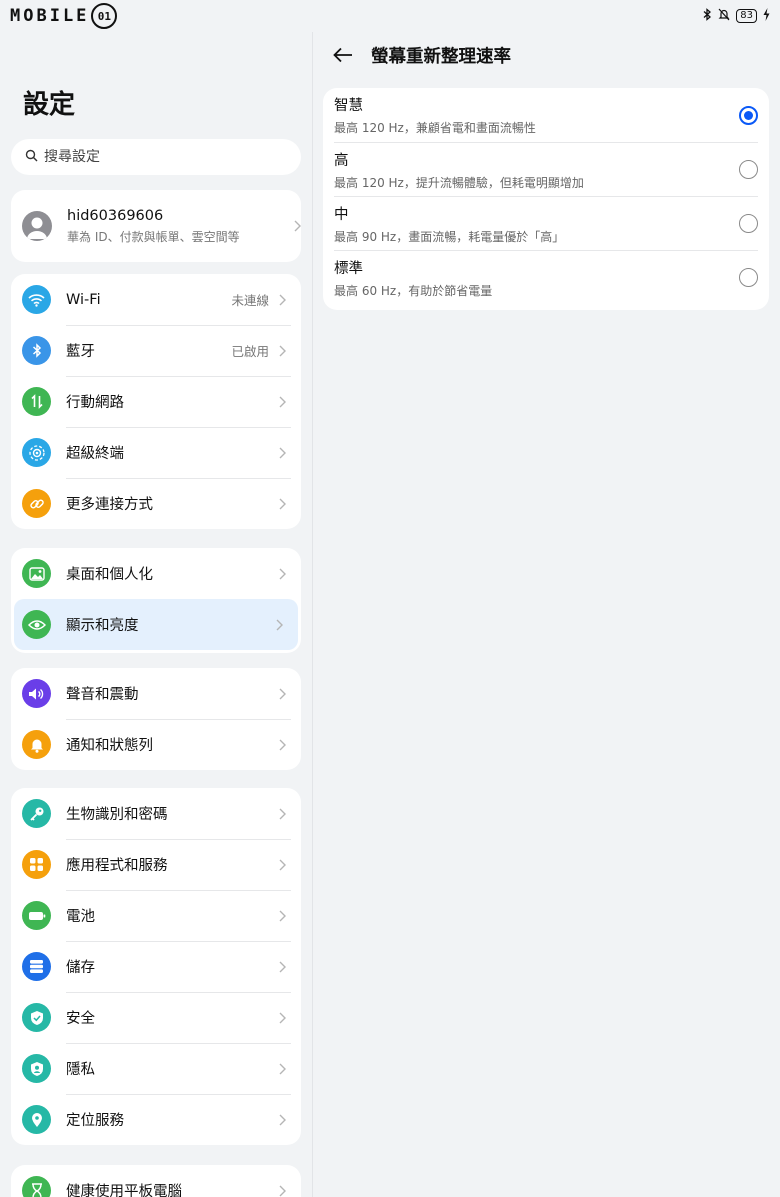 The image size is (780, 1197). I want to click on sidebar-item-more-connections: 更多連接方式, so click(156, 503).